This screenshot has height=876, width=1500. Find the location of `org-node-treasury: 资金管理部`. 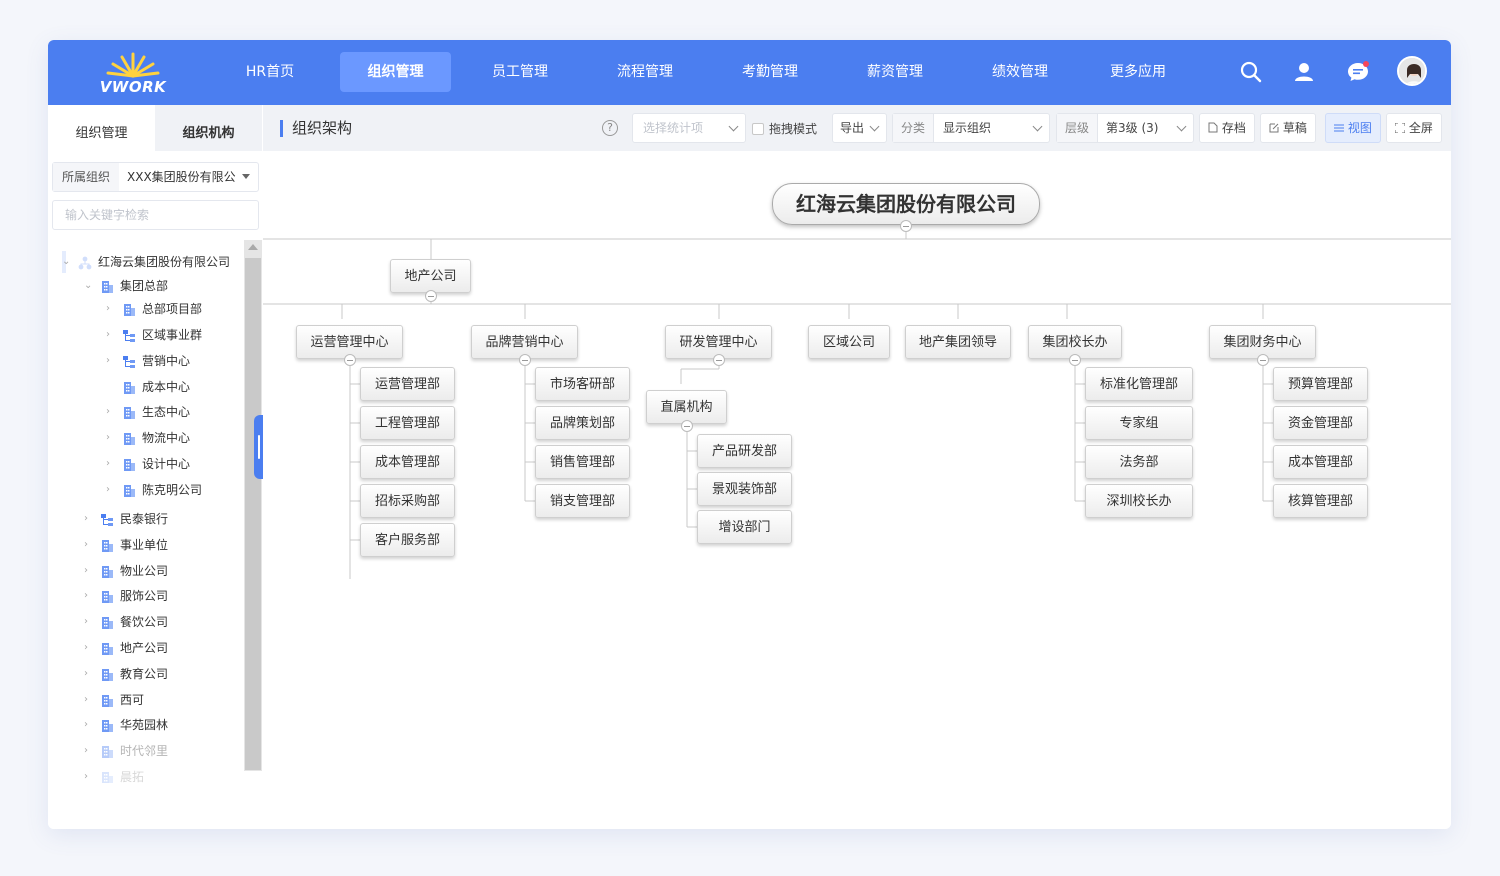

org-node-treasury: 资金管理部 is located at coordinates (1320, 423).